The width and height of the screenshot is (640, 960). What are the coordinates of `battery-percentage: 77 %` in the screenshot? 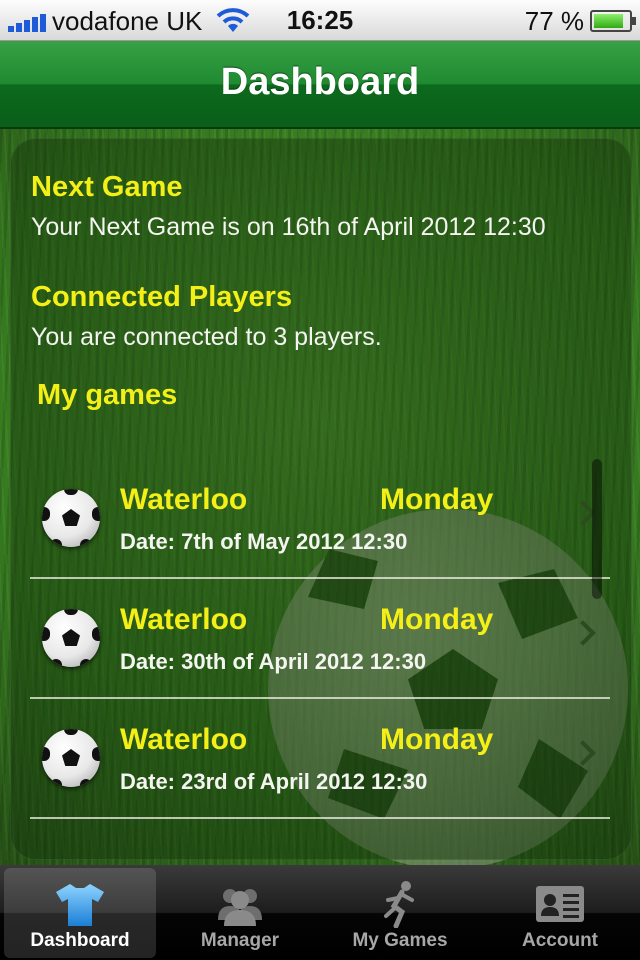 It's located at (554, 21).